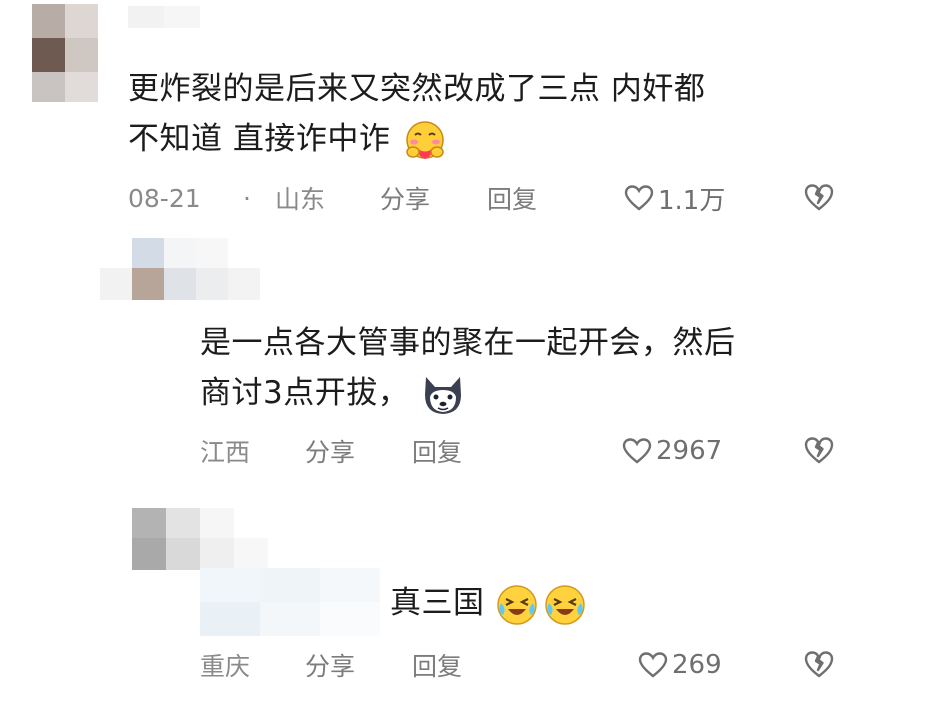 This screenshot has width=931, height=701. What do you see at coordinates (488, 603) in the screenshot?
I see `comment-text: 真三国` at bounding box center [488, 603].